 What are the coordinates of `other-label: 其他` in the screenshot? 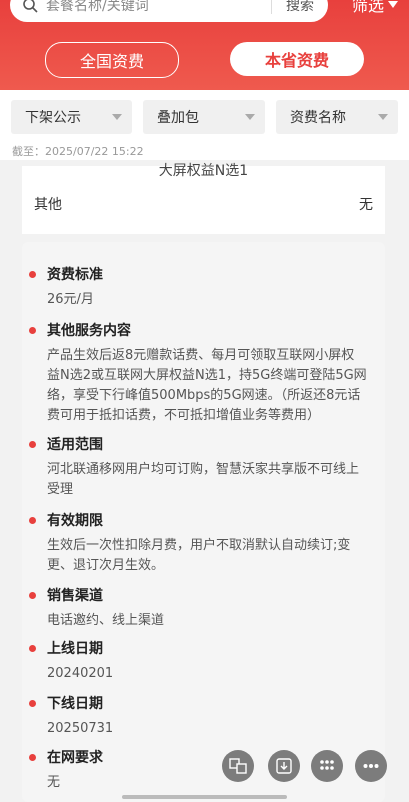 It's located at (48, 205).